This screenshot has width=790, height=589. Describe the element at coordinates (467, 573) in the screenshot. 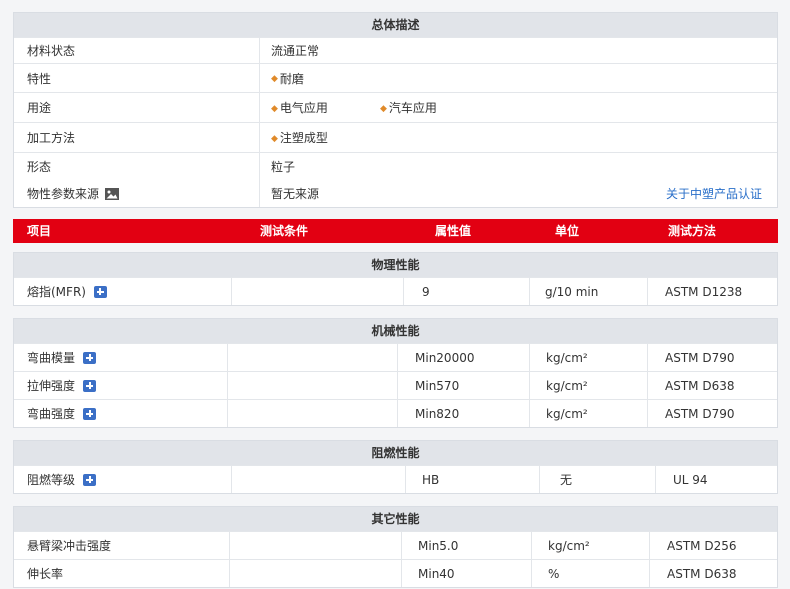

I see `property-value: Min40` at that location.